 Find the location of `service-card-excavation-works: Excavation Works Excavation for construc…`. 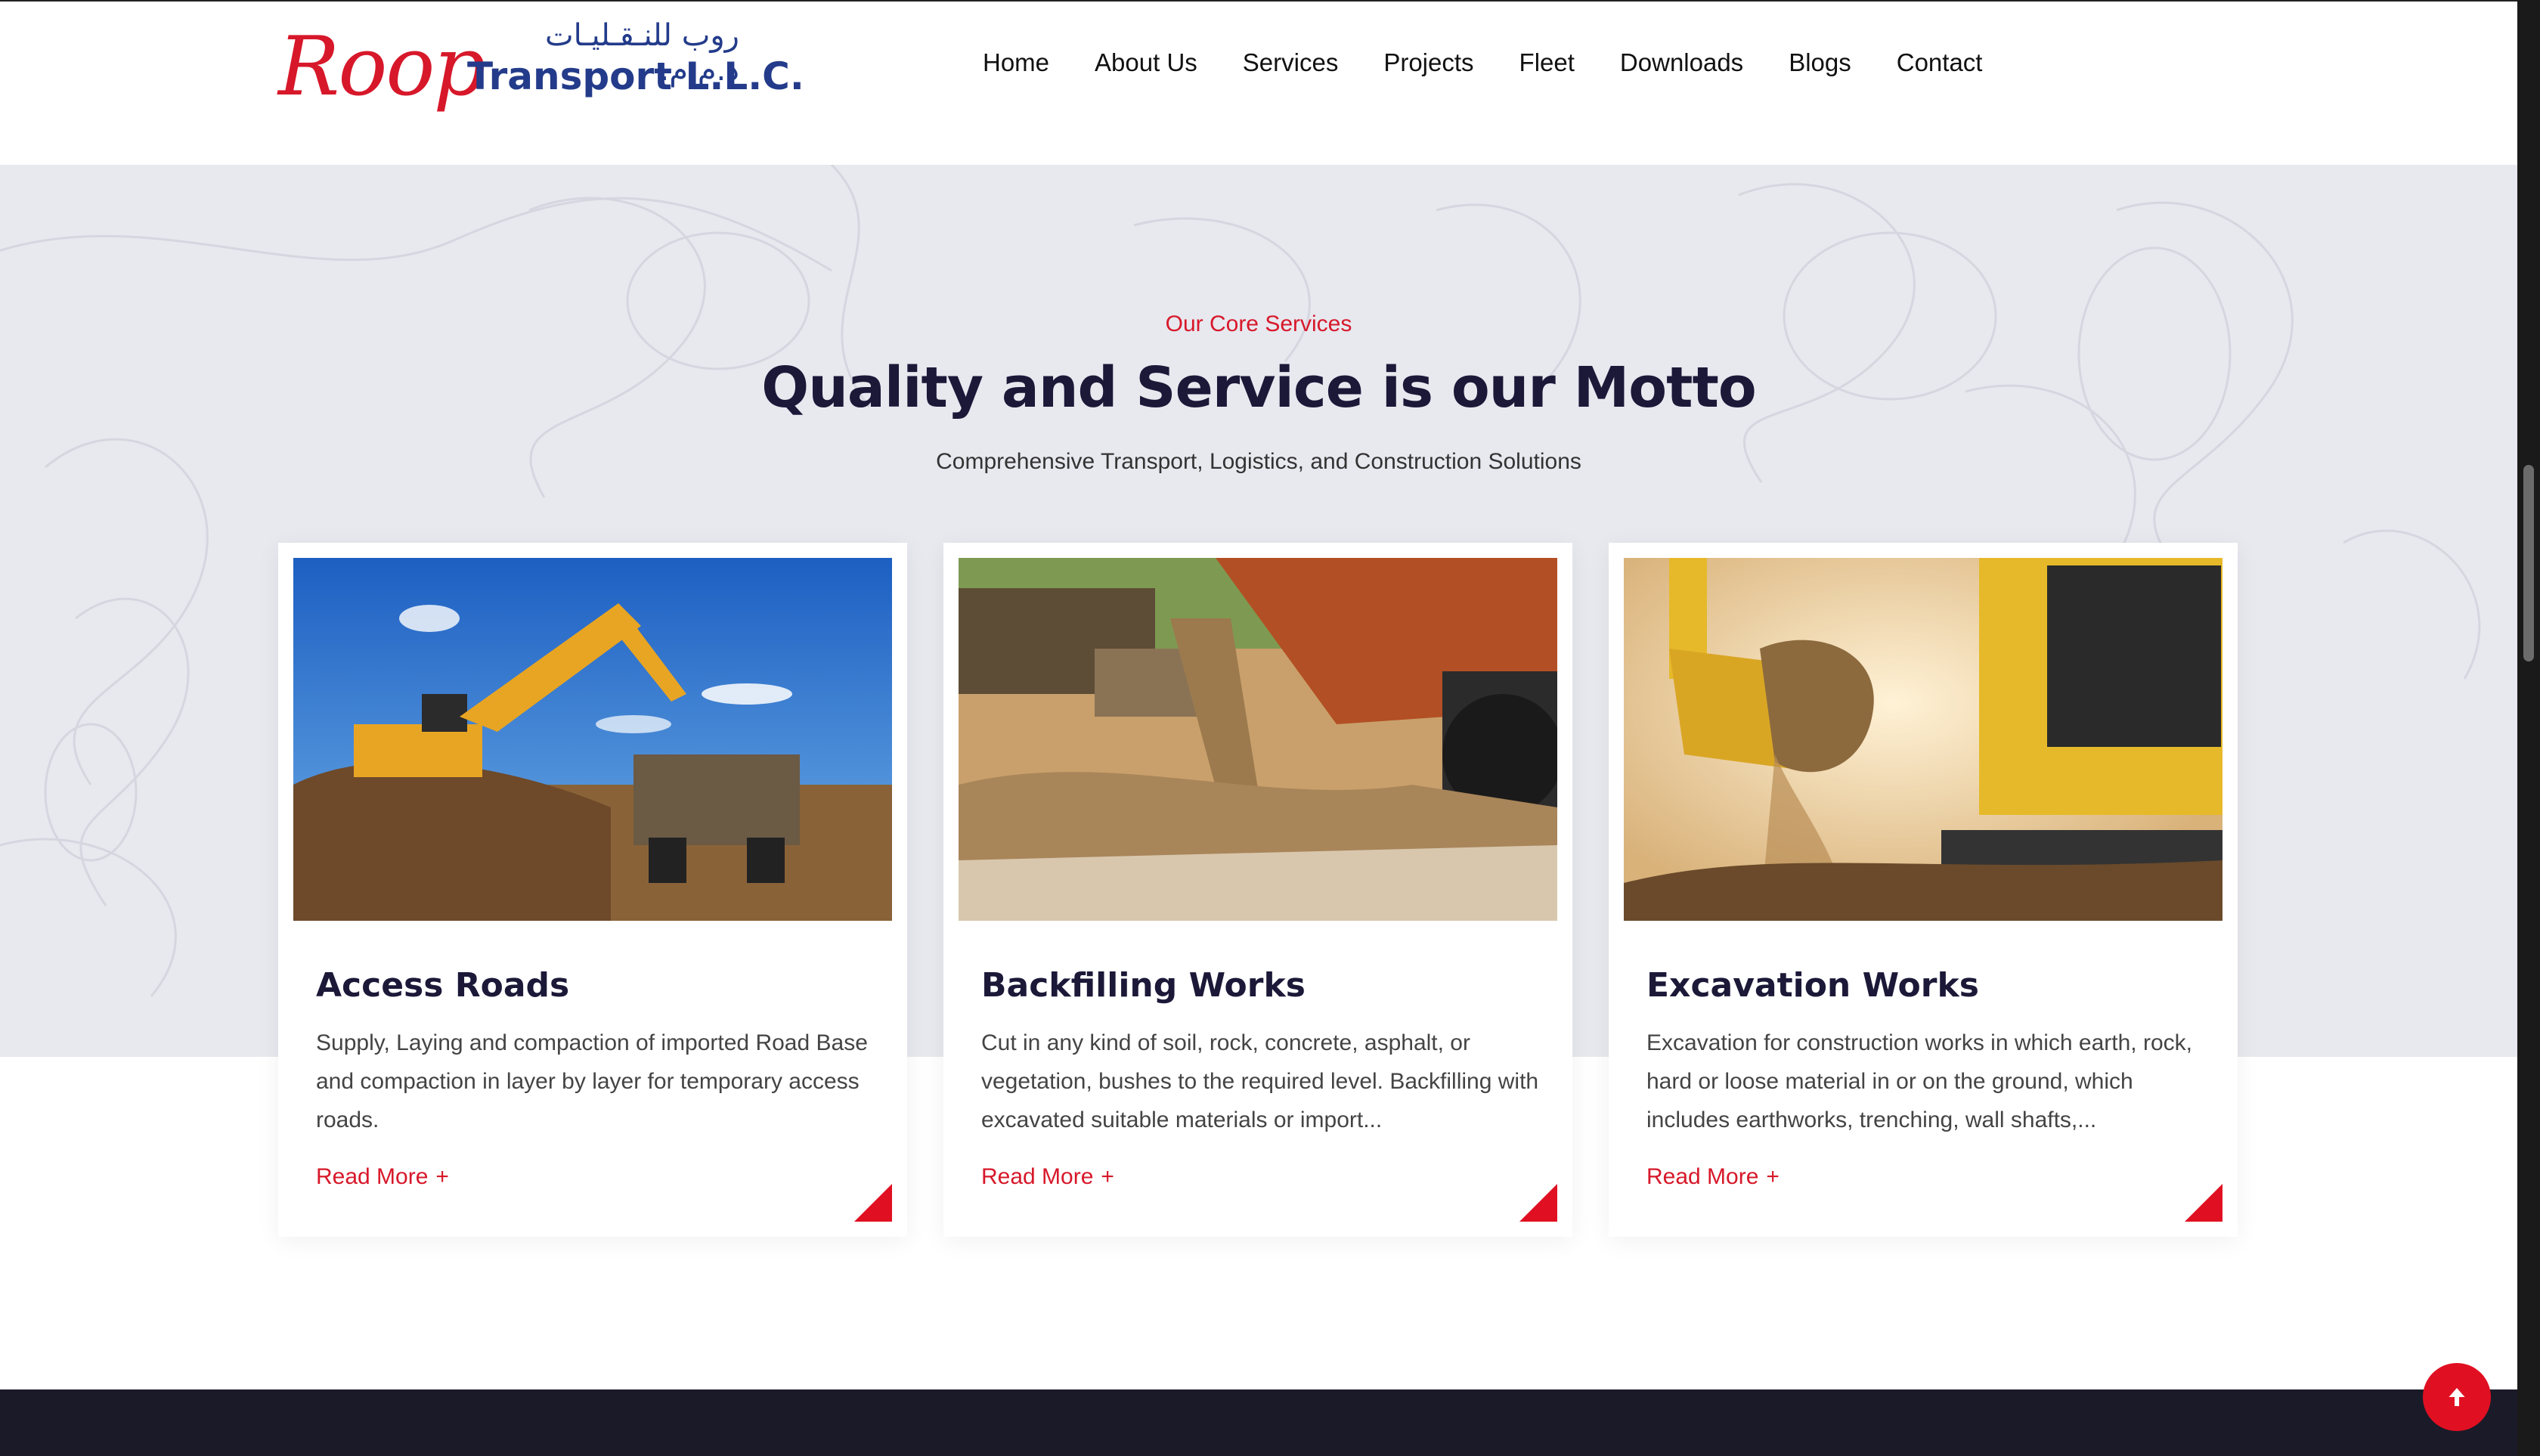

service-card-excavation-works: Excavation Works Excavation for construc… is located at coordinates (1924, 890).